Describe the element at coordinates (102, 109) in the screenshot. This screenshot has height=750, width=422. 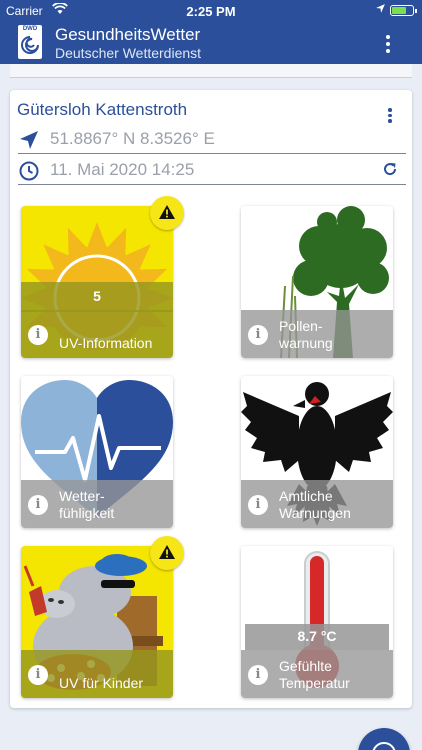
I see `location-name: Gütersloh Kattenstroth` at that location.